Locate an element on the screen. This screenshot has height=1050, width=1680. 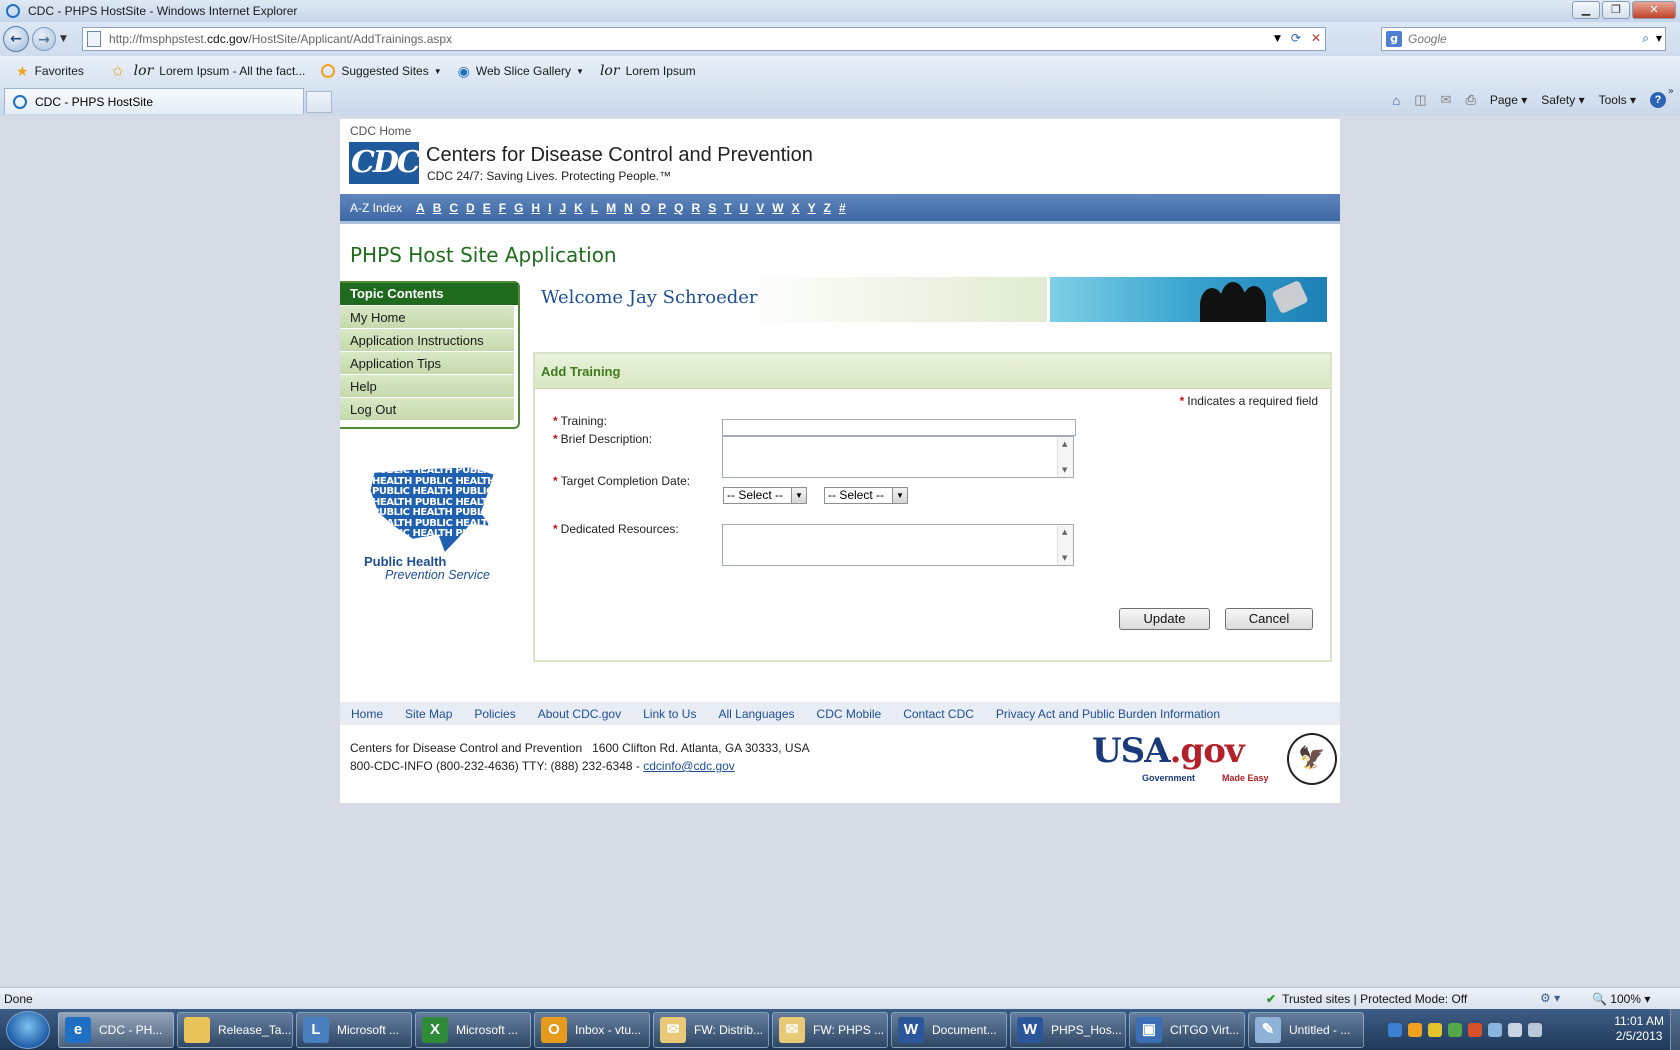
a-z-letter-link: R is located at coordinates (696, 208).